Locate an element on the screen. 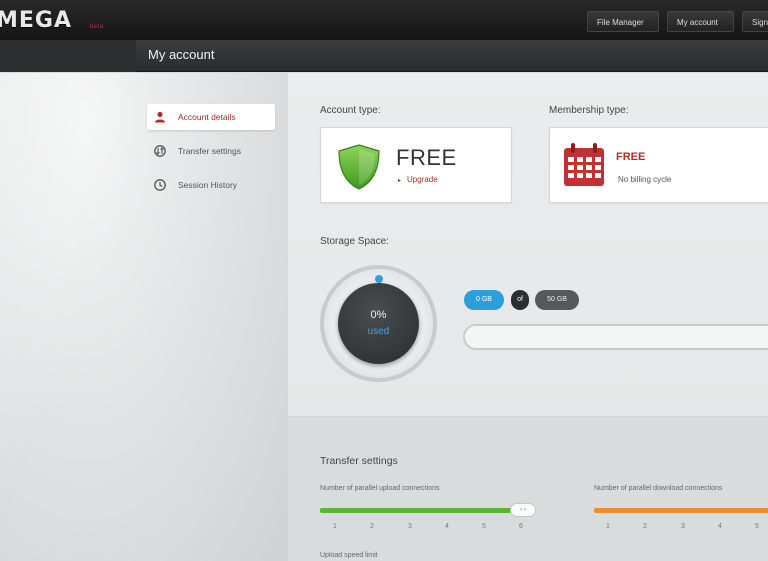  upload-connections-slider is located at coordinates (419, 510).